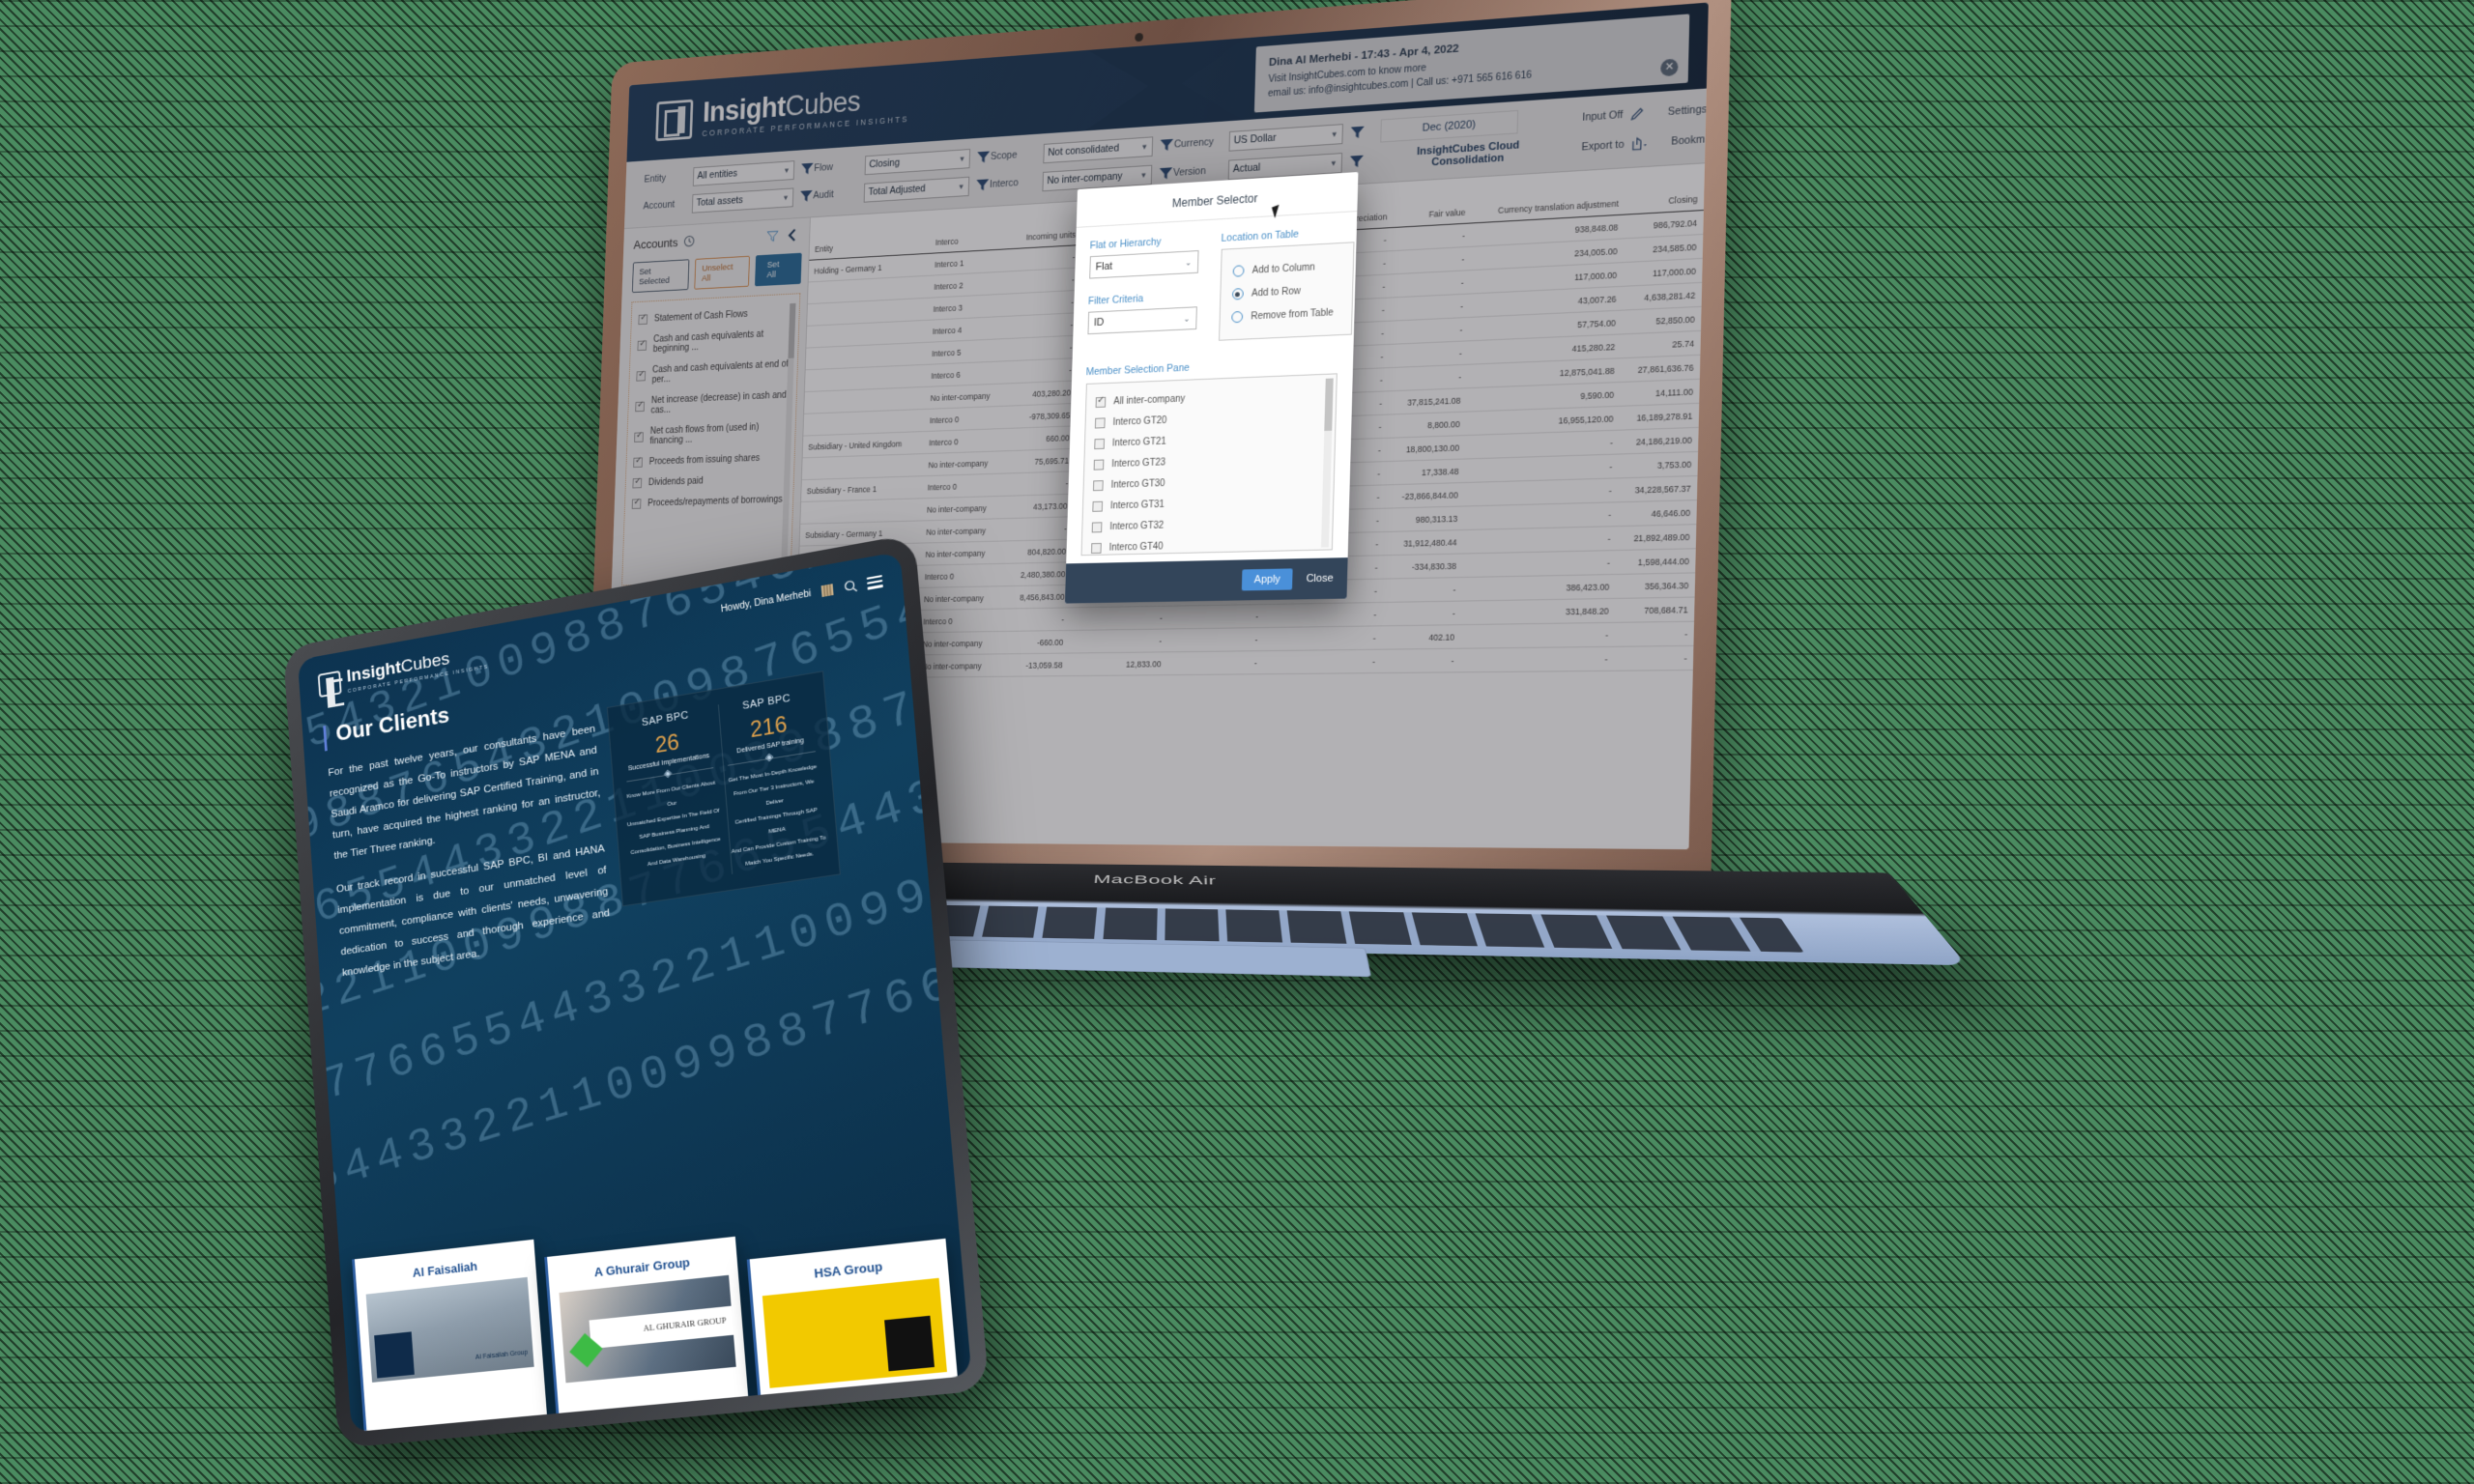 The height and width of the screenshot is (1484, 2474). Describe the element at coordinates (1138, 442) in the screenshot. I see `member-label: Interco GT21` at that location.